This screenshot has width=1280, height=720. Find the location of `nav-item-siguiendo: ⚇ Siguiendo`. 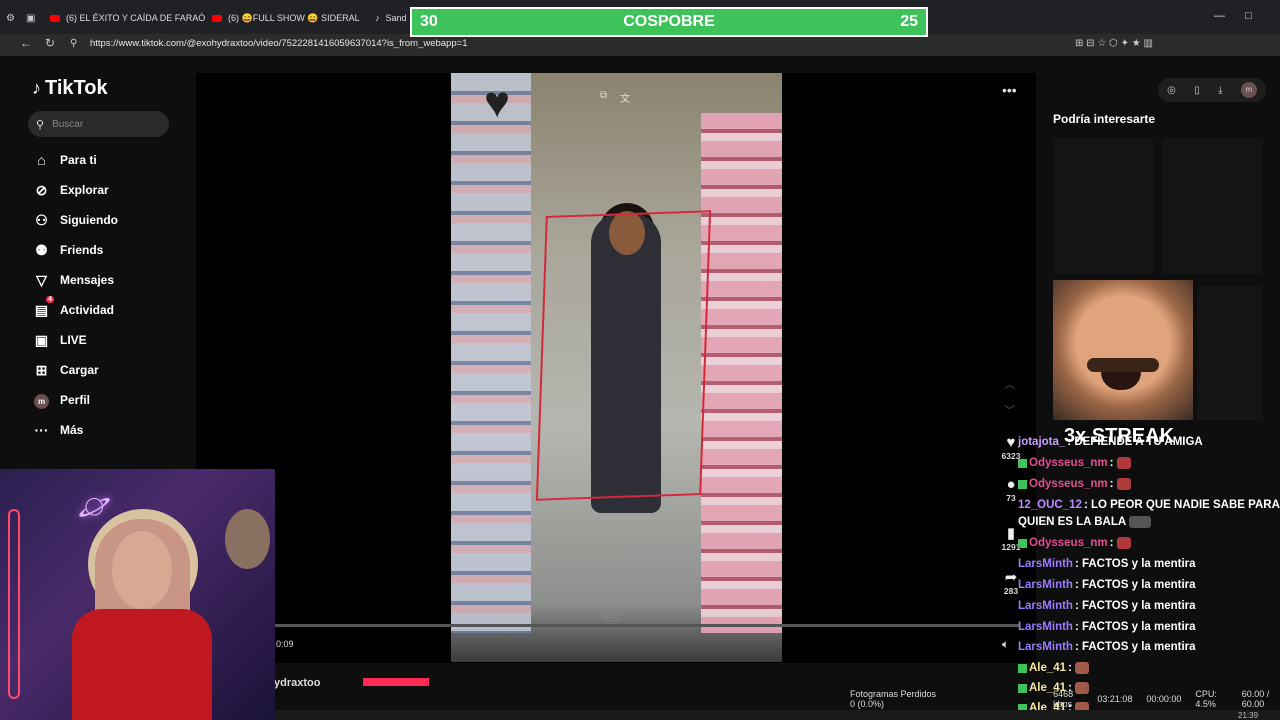

nav-item-siguiendo: ⚇ Siguiendo is located at coordinates (75, 220).